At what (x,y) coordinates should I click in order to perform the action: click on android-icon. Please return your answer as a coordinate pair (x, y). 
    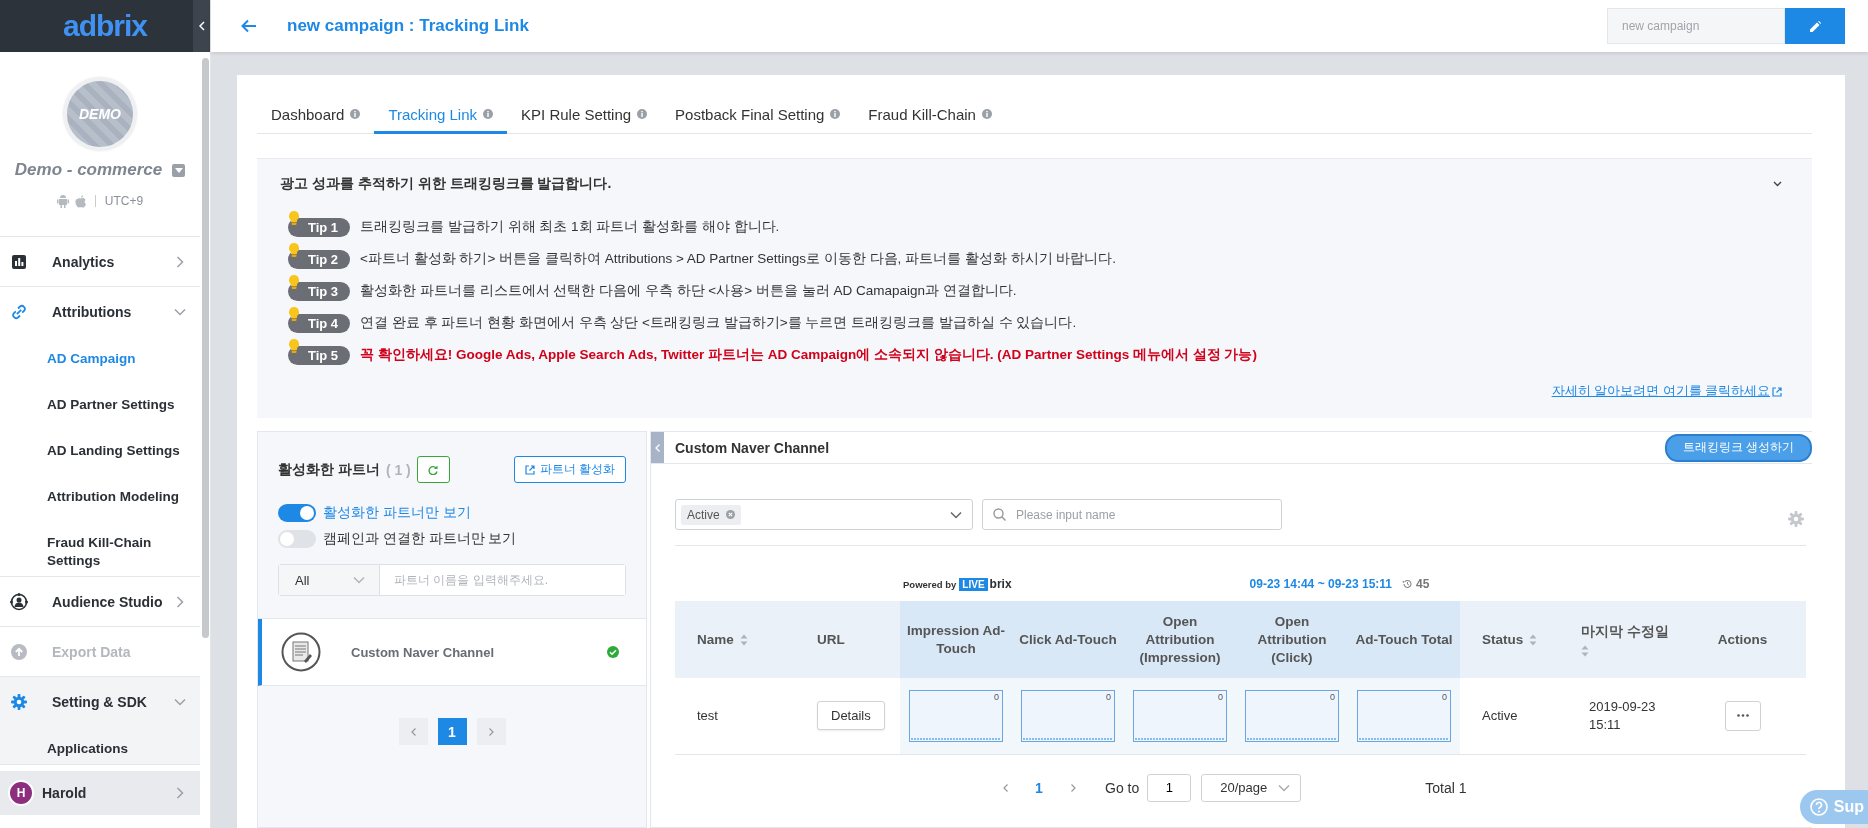
    Looking at the image, I should click on (62, 201).